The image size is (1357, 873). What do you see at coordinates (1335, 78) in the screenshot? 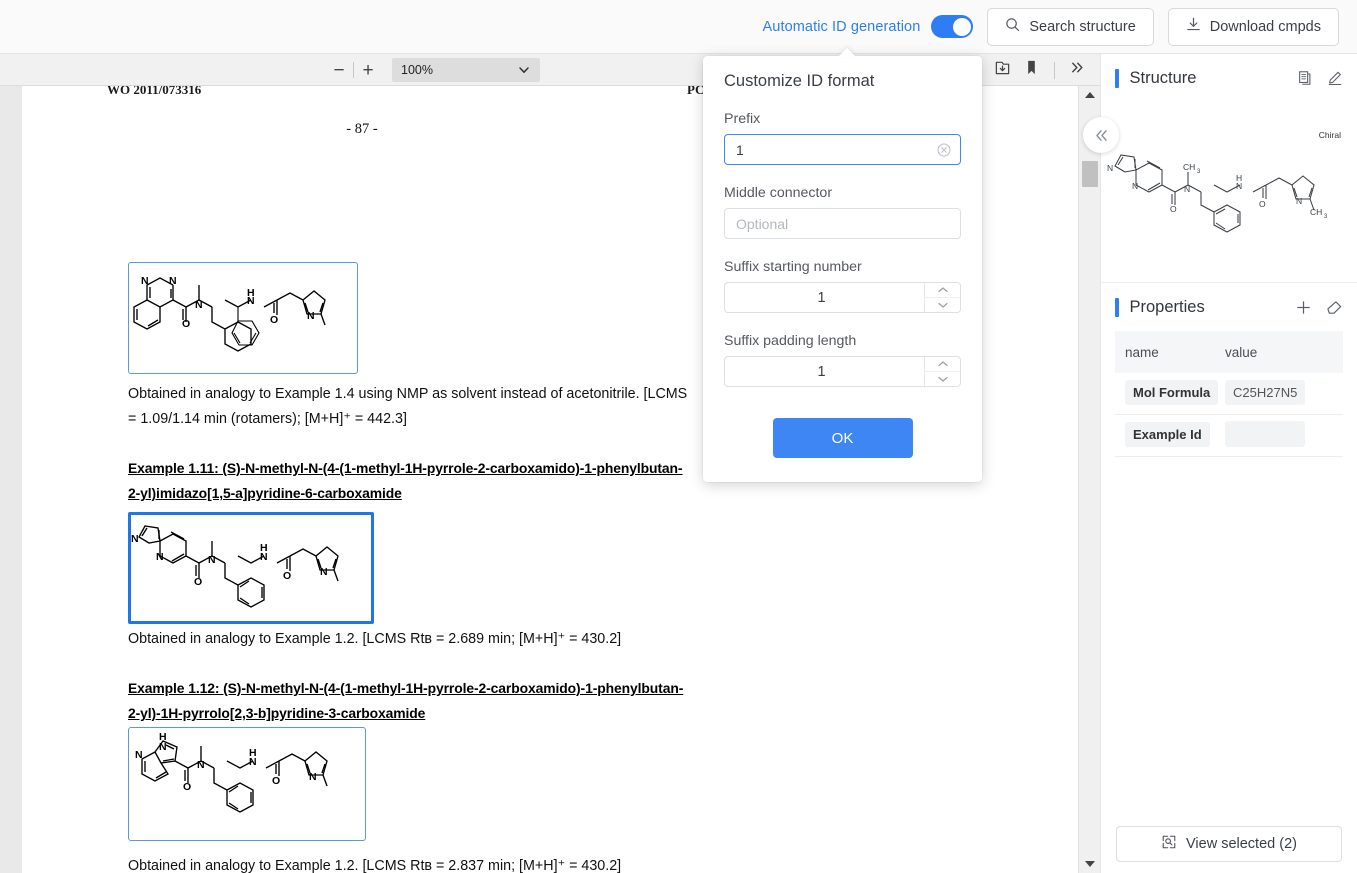
I see `edit-icon` at bounding box center [1335, 78].